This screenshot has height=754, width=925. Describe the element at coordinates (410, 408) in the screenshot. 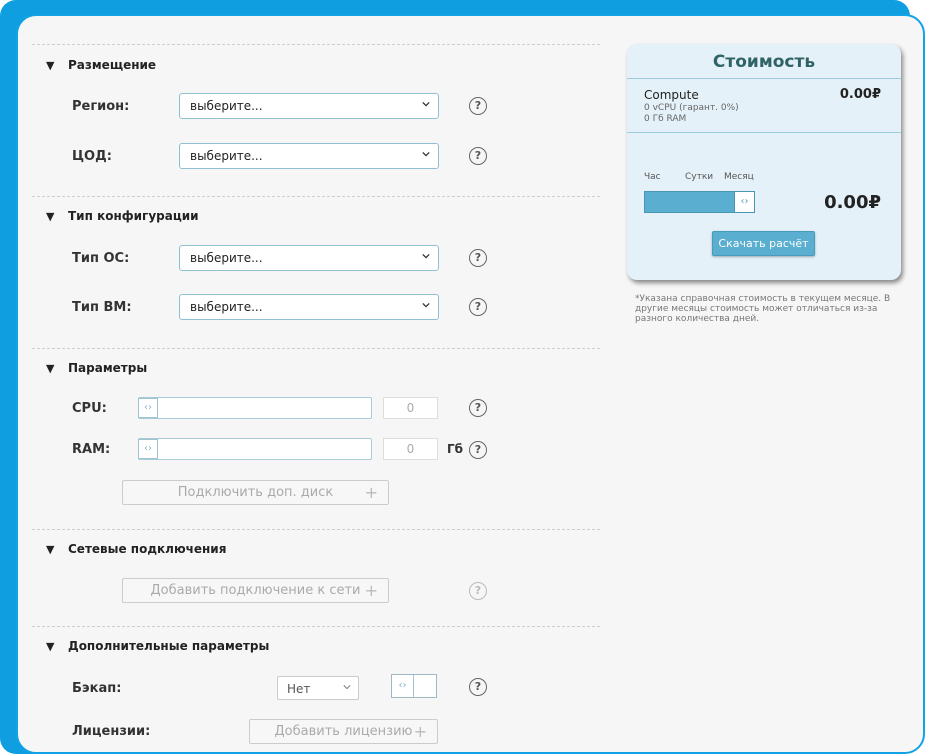

I see `cpu-value-input: 0` at that location.